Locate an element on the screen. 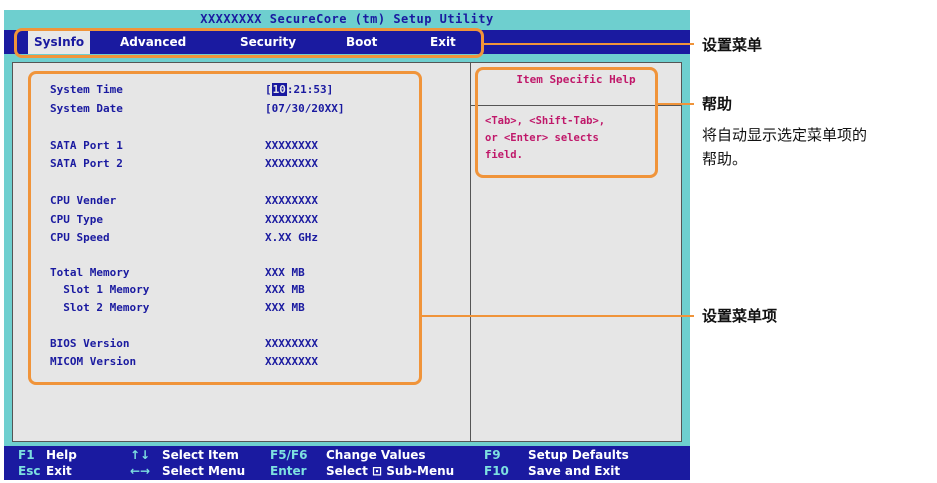 Image resolution: width=937 pixels, height=483 pixels. bios-title: XXXXXXXX SecureCore (tm) Setup Utility is located at coordinates (347, 19).